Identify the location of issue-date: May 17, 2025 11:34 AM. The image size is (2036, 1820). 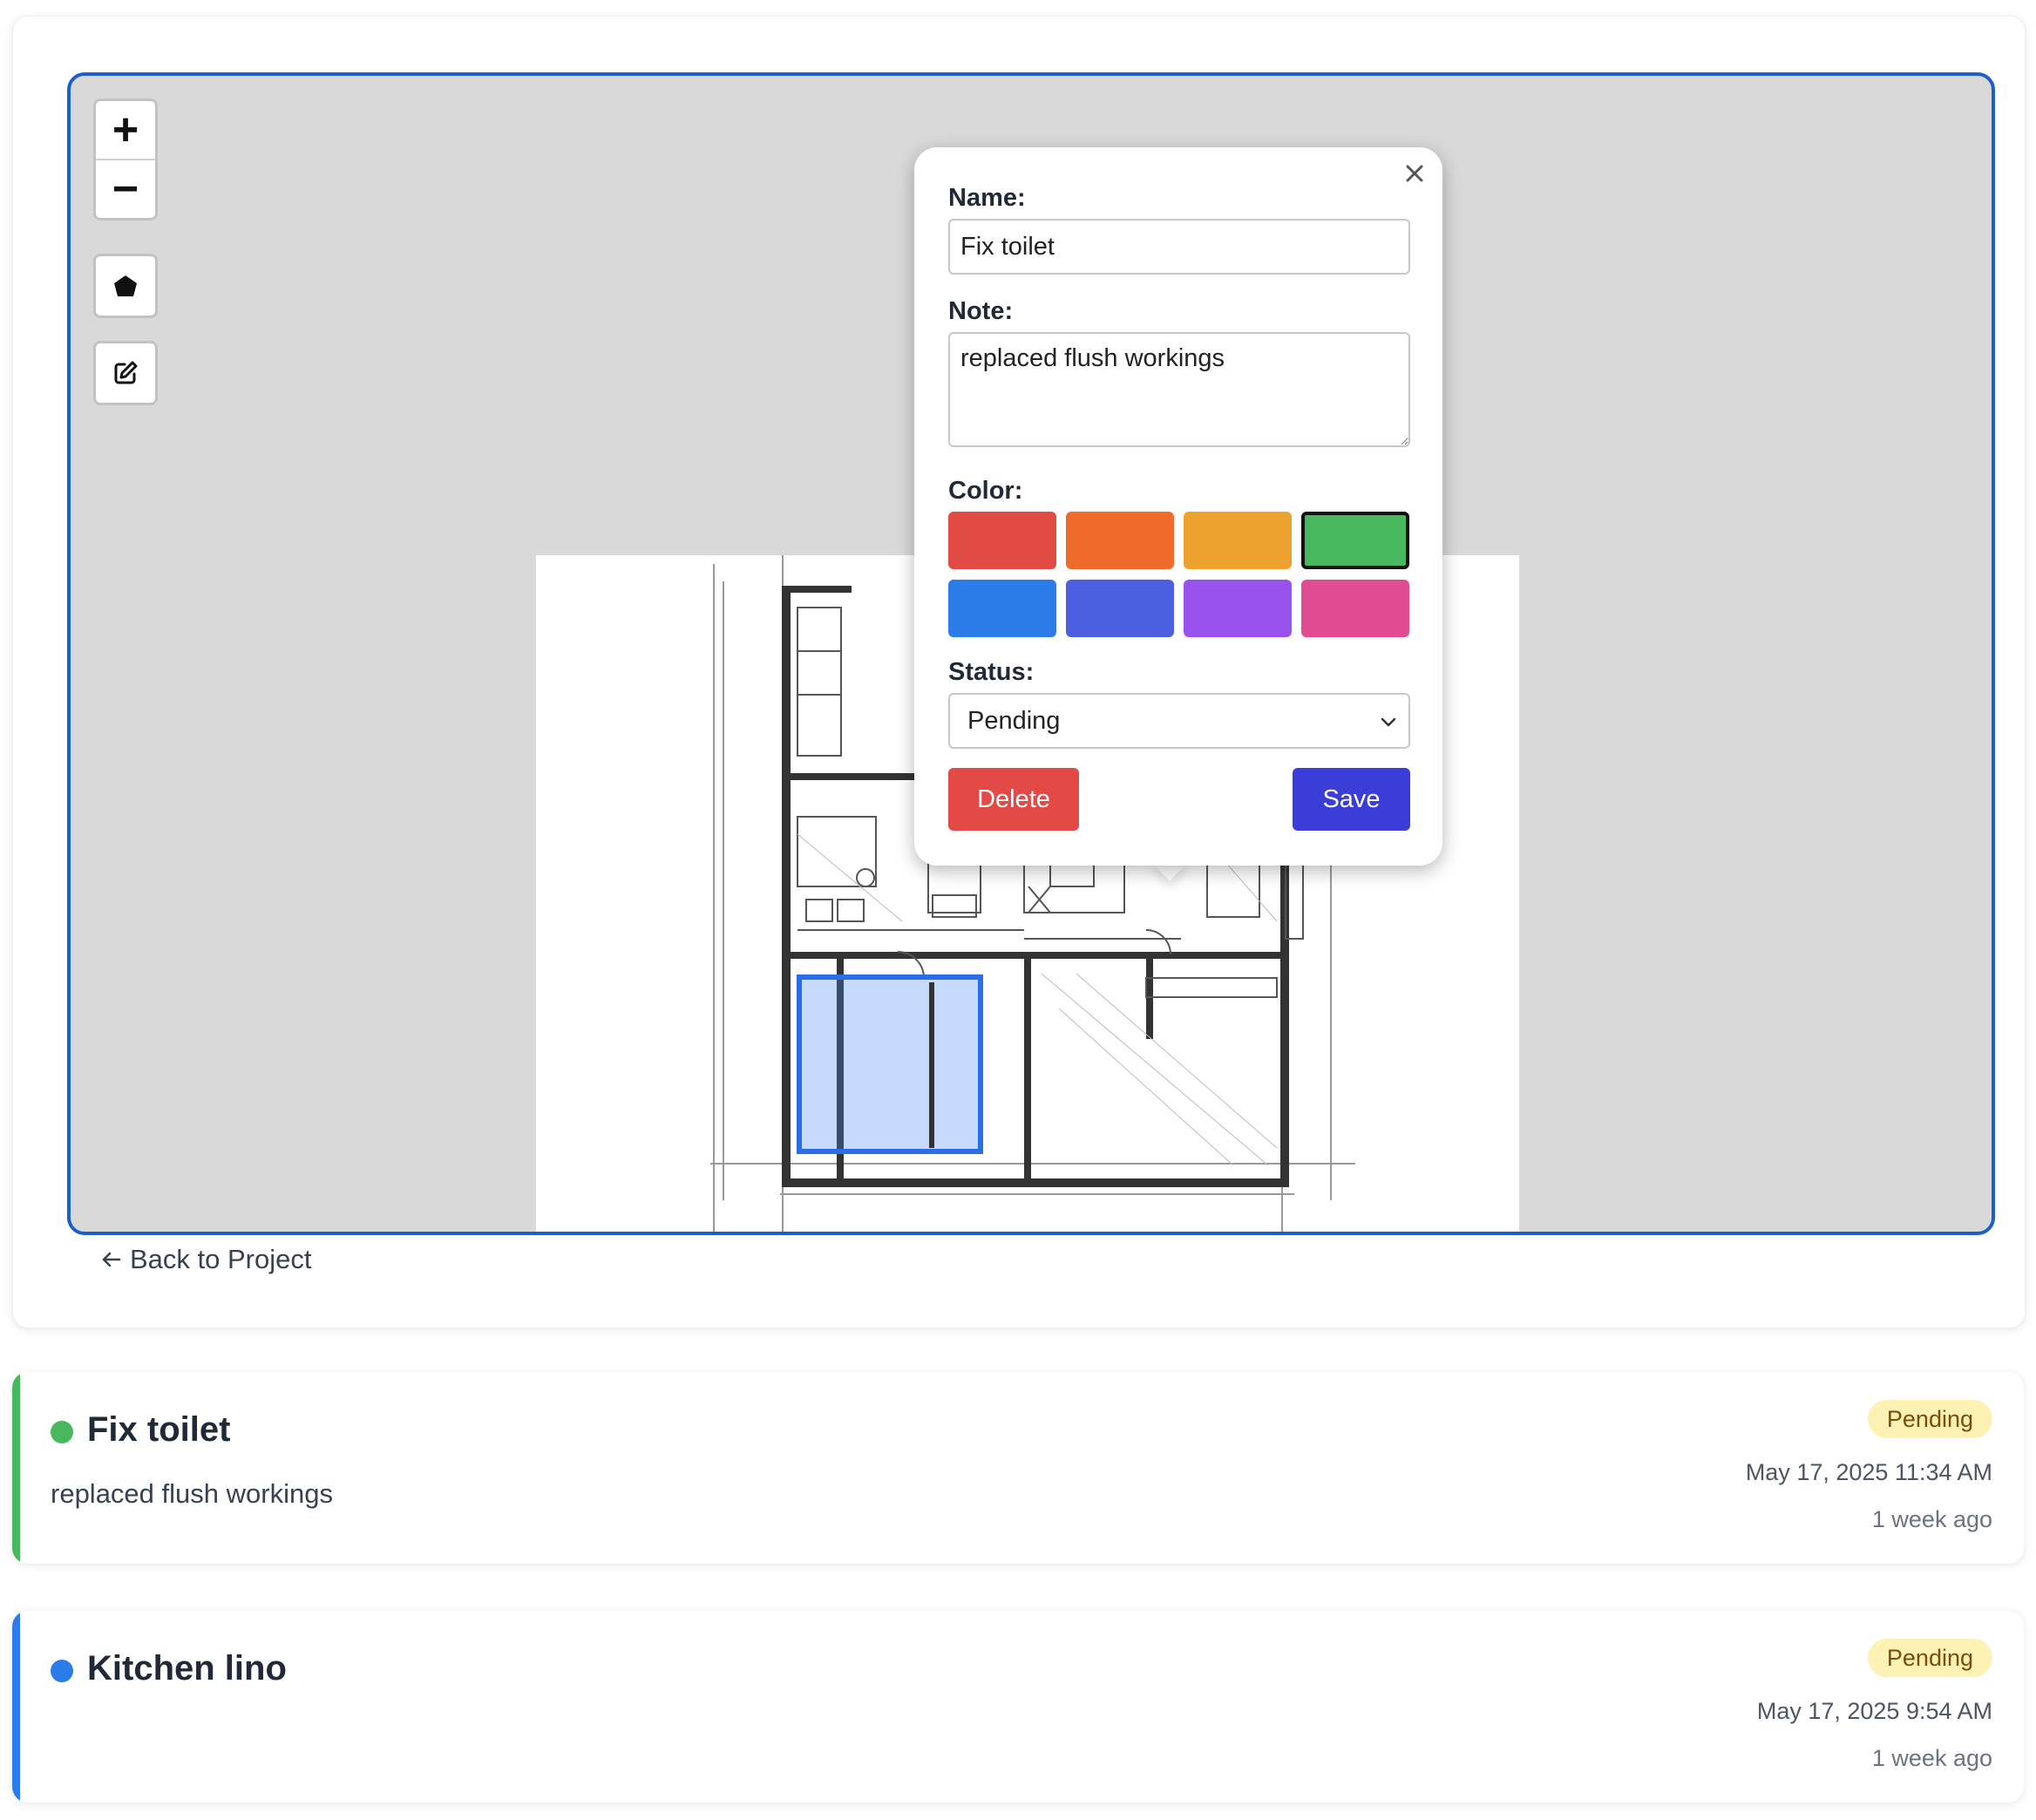
(1868, 1472).